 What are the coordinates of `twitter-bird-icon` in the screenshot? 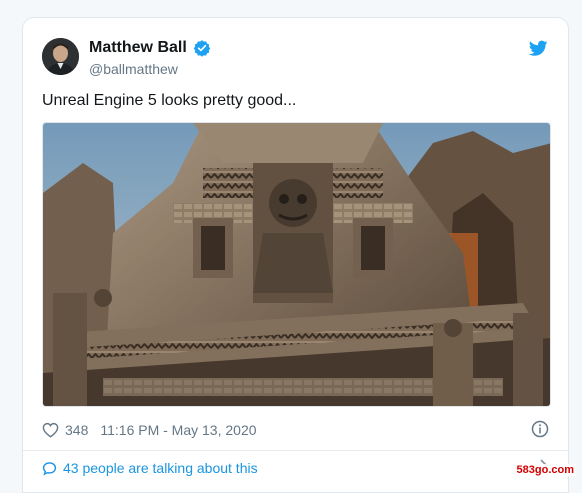 It's located at (538, 48).